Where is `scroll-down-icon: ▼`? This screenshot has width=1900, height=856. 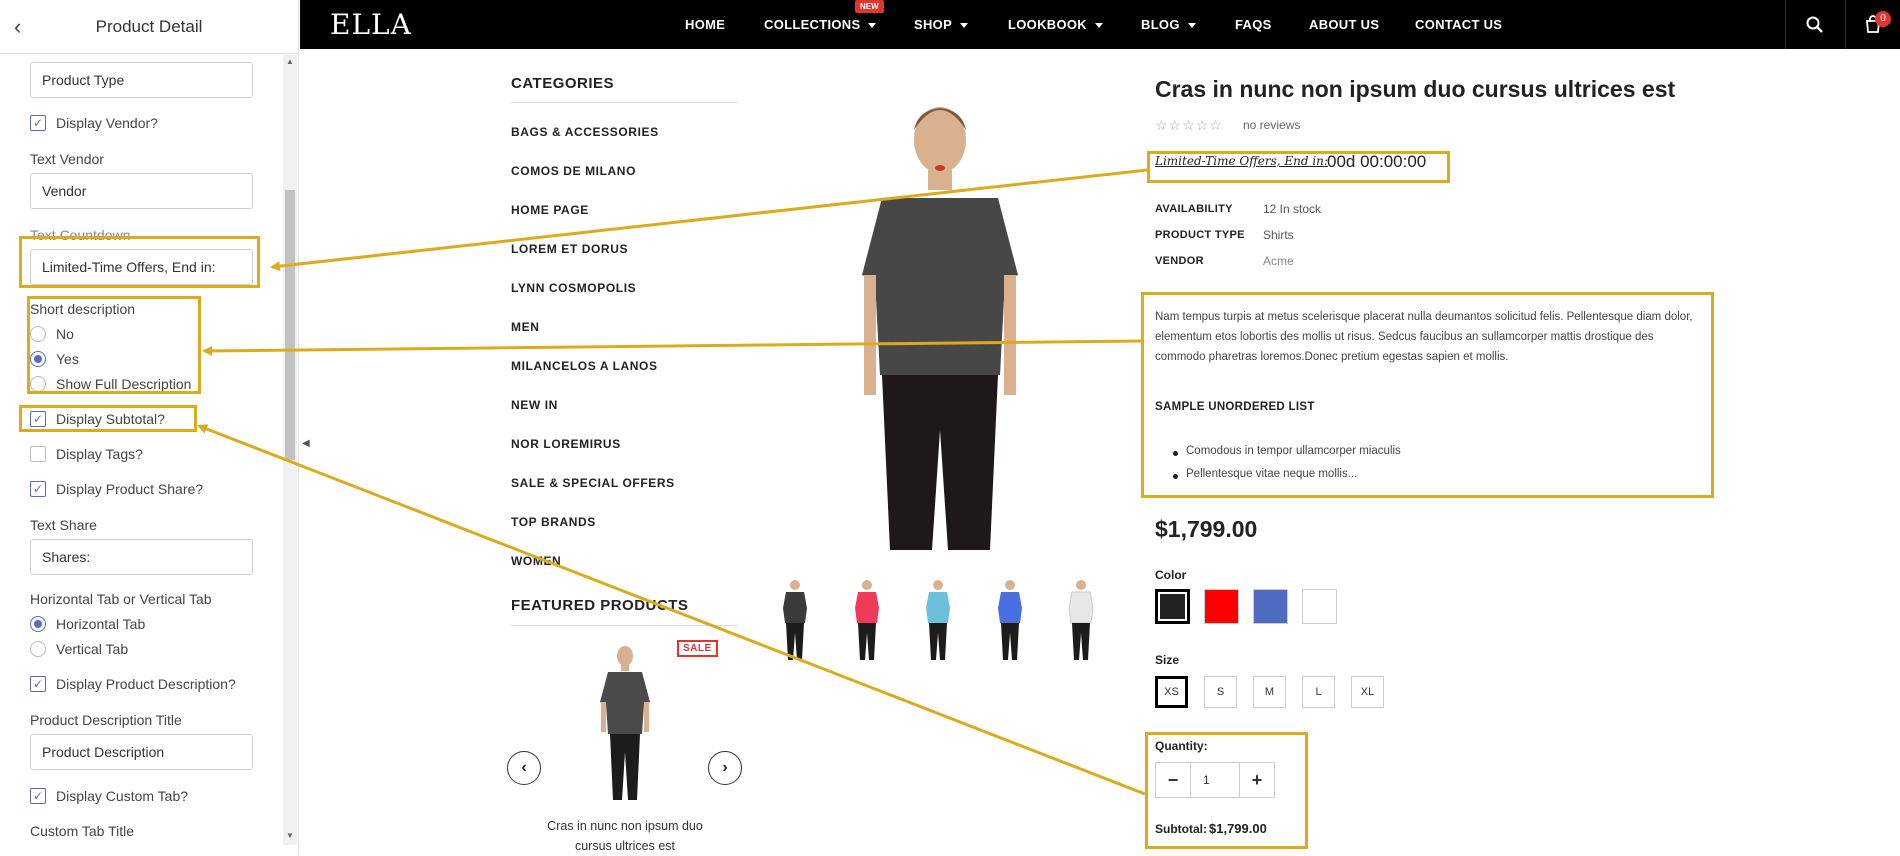 scroll-down-icon: ▼ is located at coordinates (290, 835).